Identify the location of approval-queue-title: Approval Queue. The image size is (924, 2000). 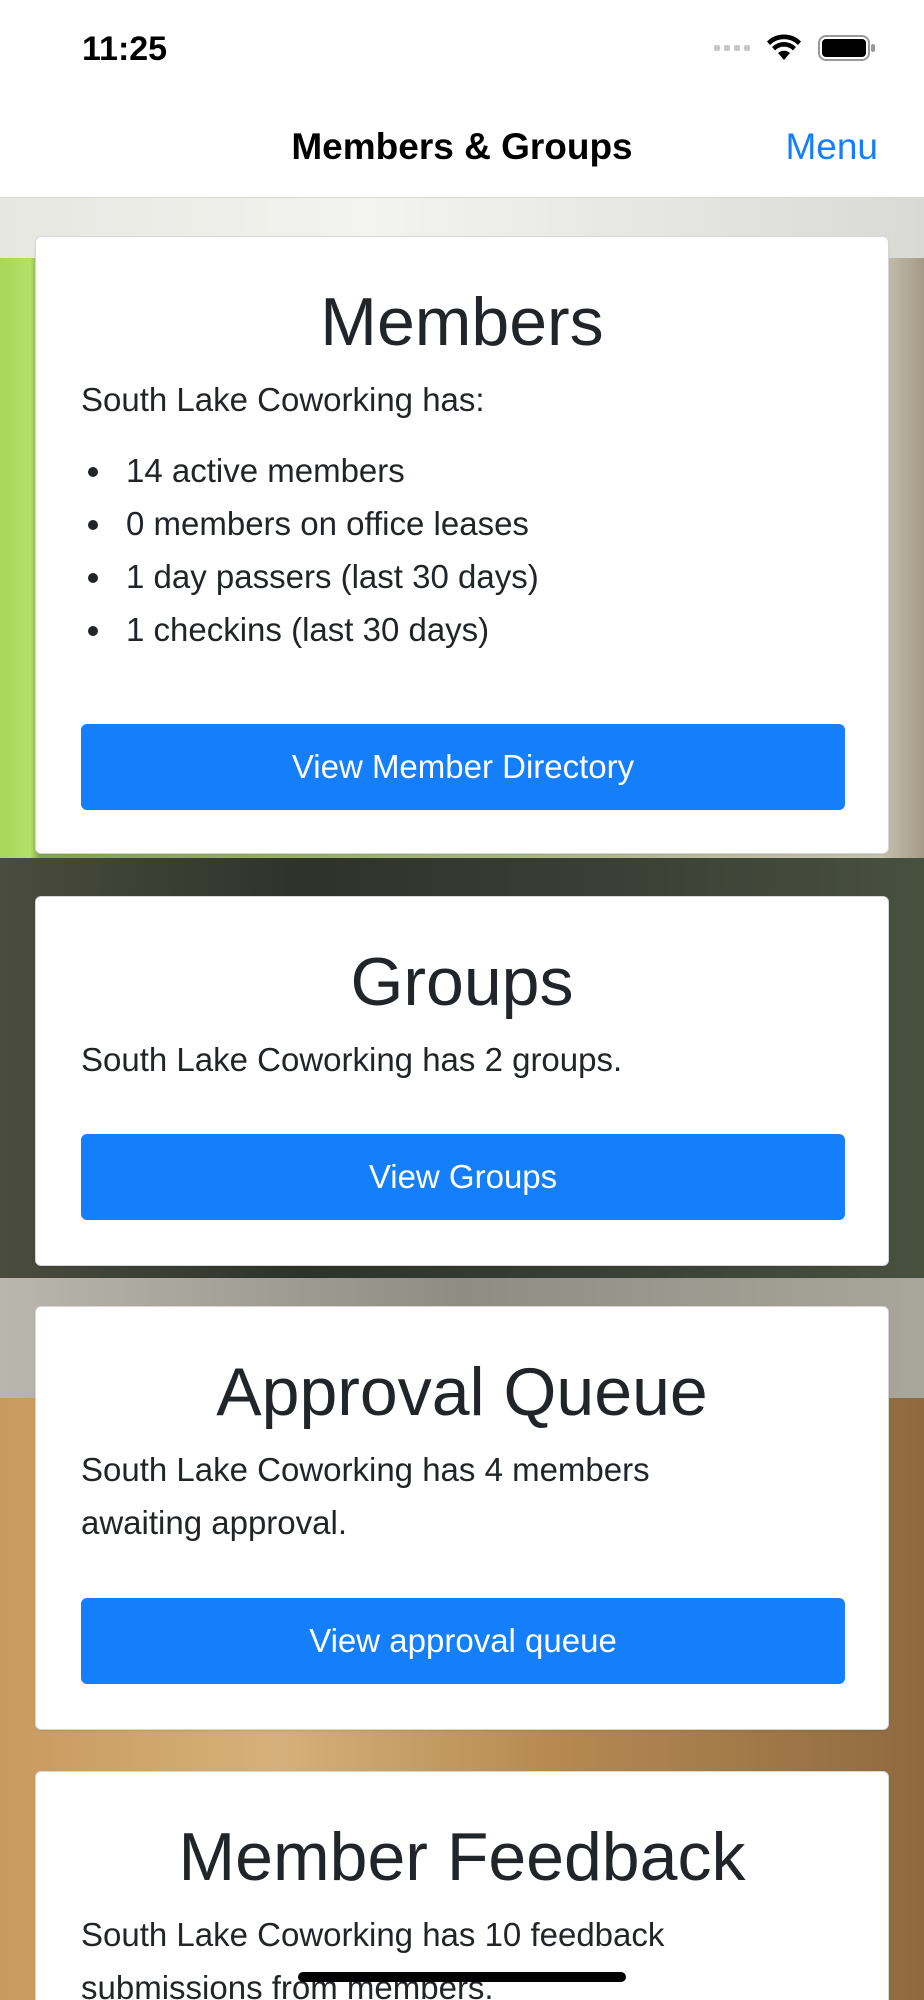
(462, 1392).